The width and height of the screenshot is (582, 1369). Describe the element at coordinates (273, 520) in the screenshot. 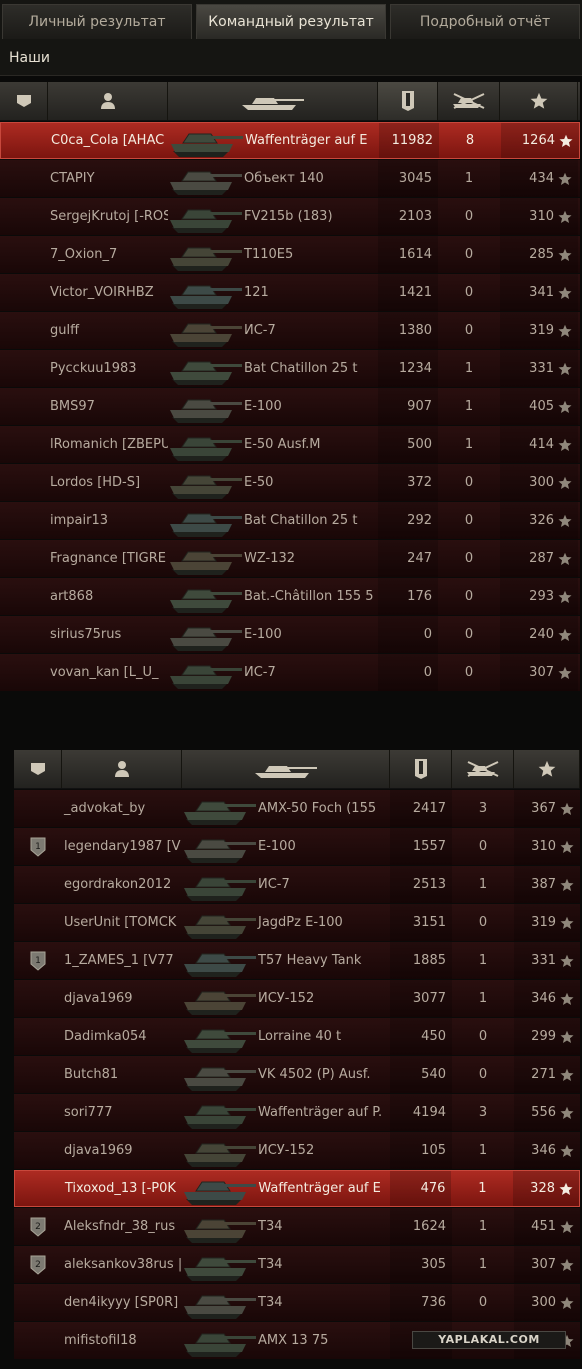

I see `tank-cell: Bat Chatillon 25 t` at that location.